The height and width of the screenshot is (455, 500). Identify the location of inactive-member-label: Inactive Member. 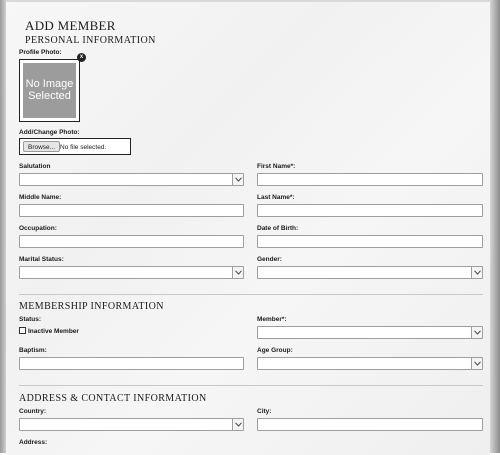
(53, 331).